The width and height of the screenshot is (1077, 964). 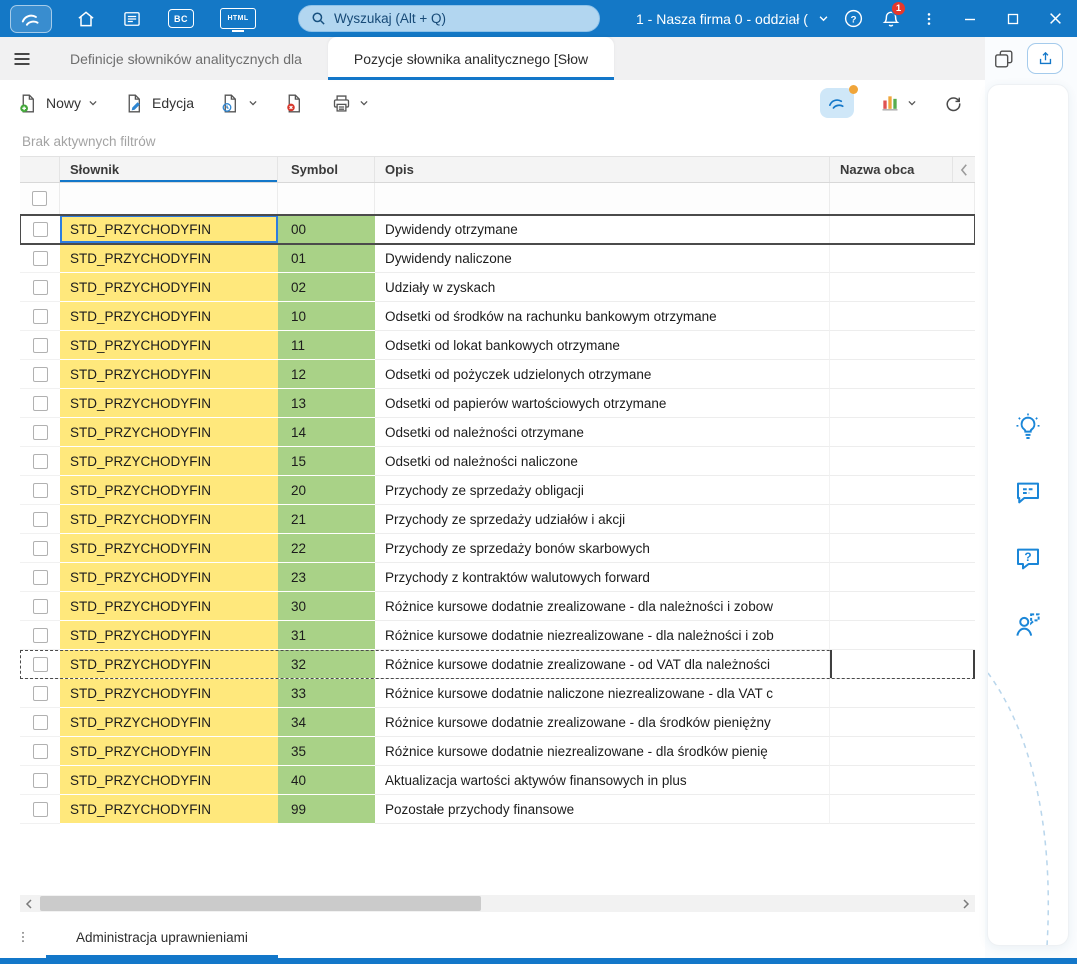 I want to click on help-button: ?, so click(x=853, y=18).